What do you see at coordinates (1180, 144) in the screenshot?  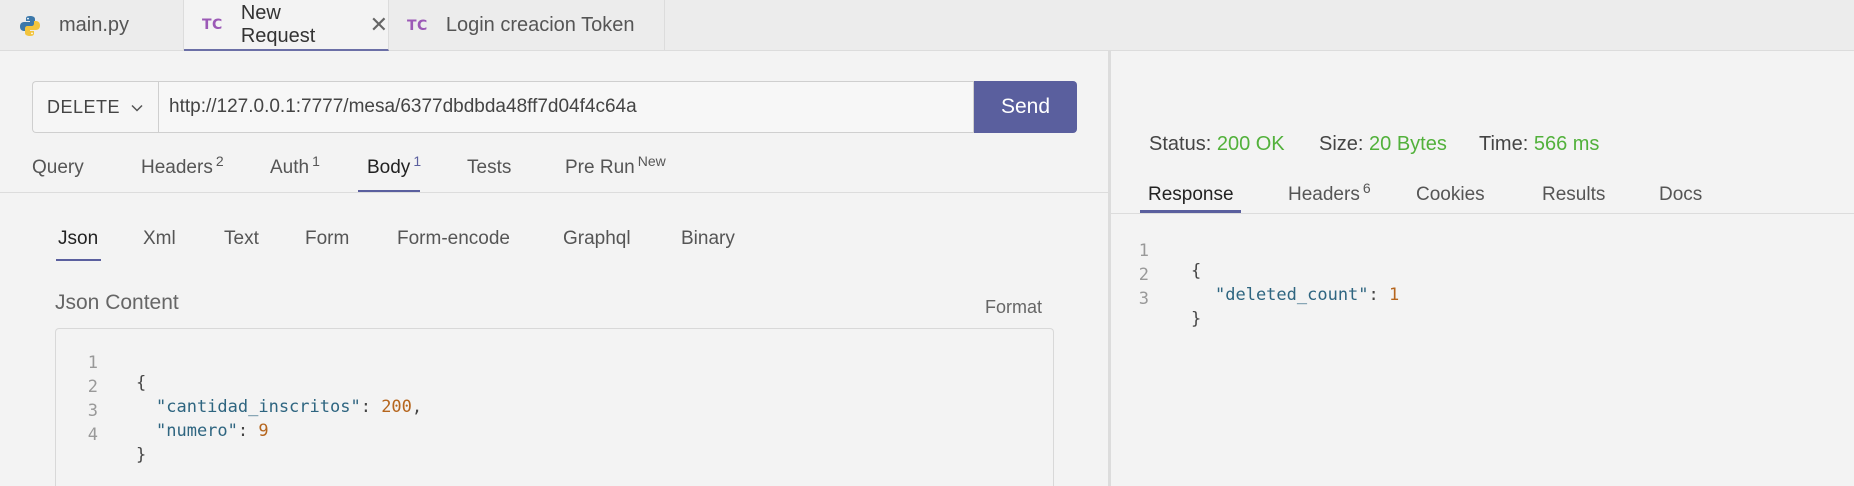 I see `status-label: Status:` at bounding box center [1180, 144].